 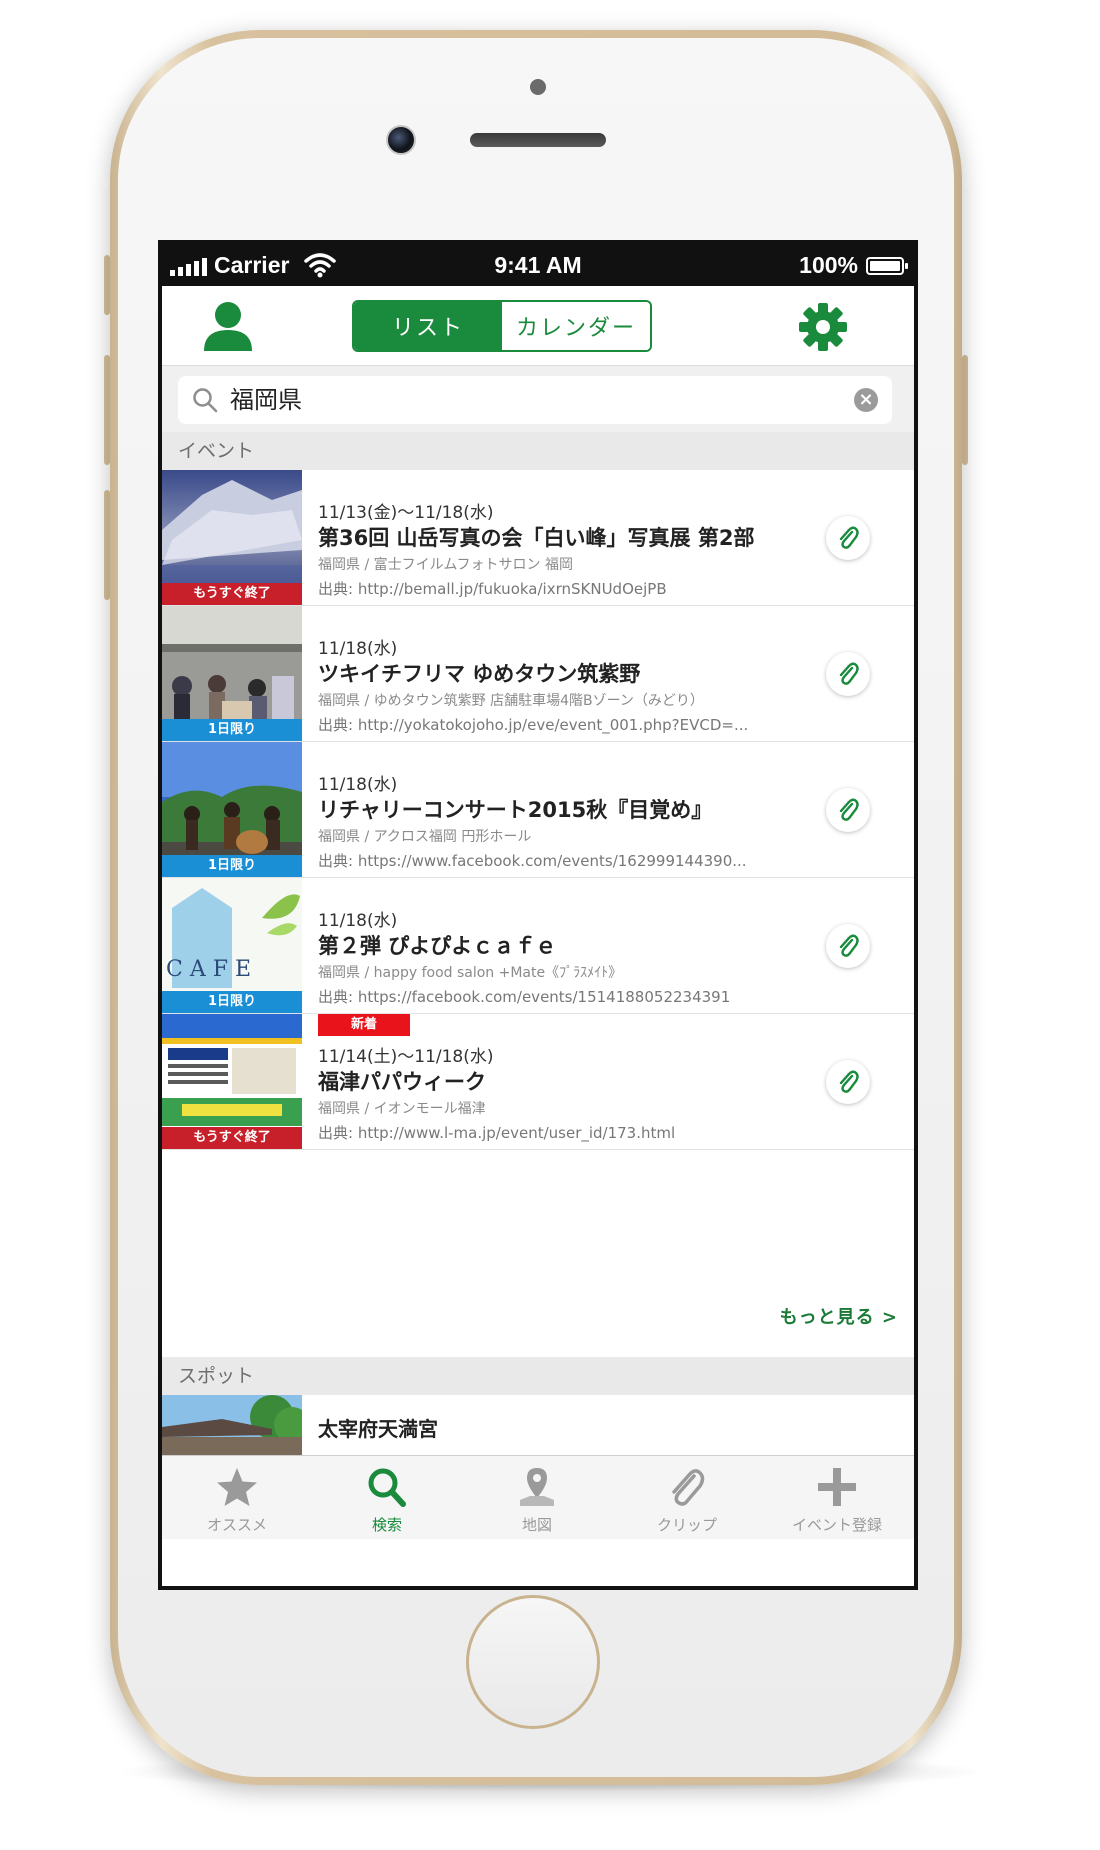 What do you see at coordinates (437, 946) in the screenshot?
I see `event-title: 第２弾 ぴよぴよｃａｆｅ` at bounding box center [437, 946].